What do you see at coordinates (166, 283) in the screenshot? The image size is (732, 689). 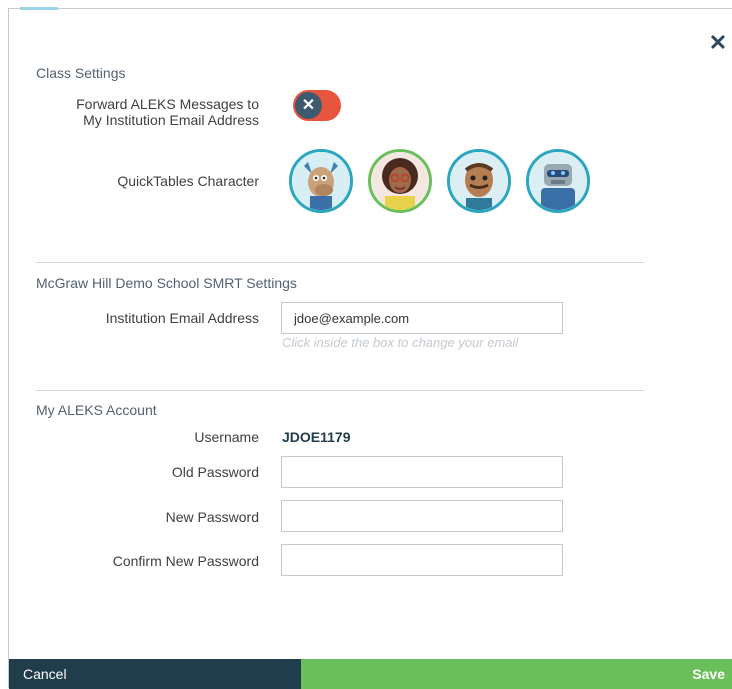 I see `institution-settings-title: McGraw Hill Demo School SMRT Settings` at bounding box center [166, 283].